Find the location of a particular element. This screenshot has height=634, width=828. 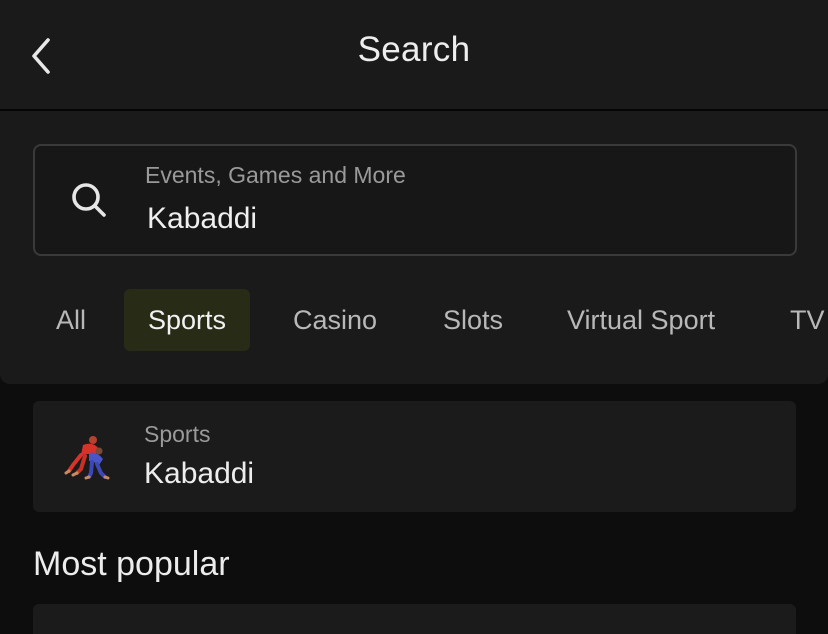

tab-sports: Sports is located at coordinates (187, 320).